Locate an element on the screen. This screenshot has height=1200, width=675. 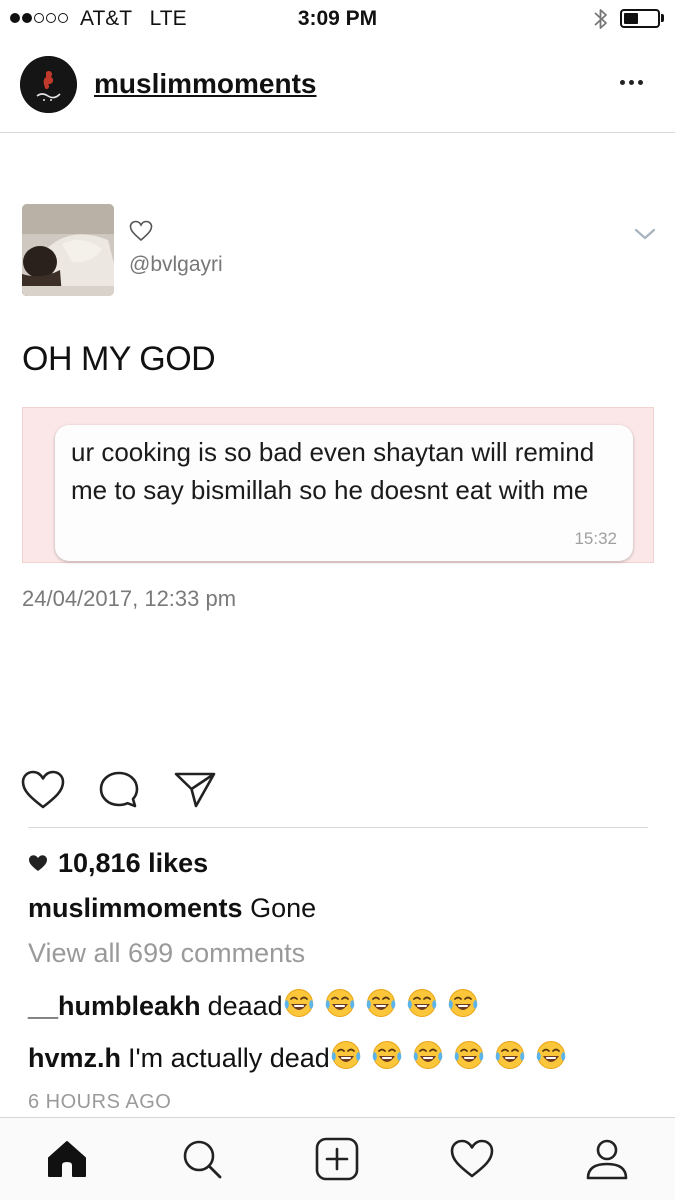
activity-heart-icon is located at coordinates (472, 1159).